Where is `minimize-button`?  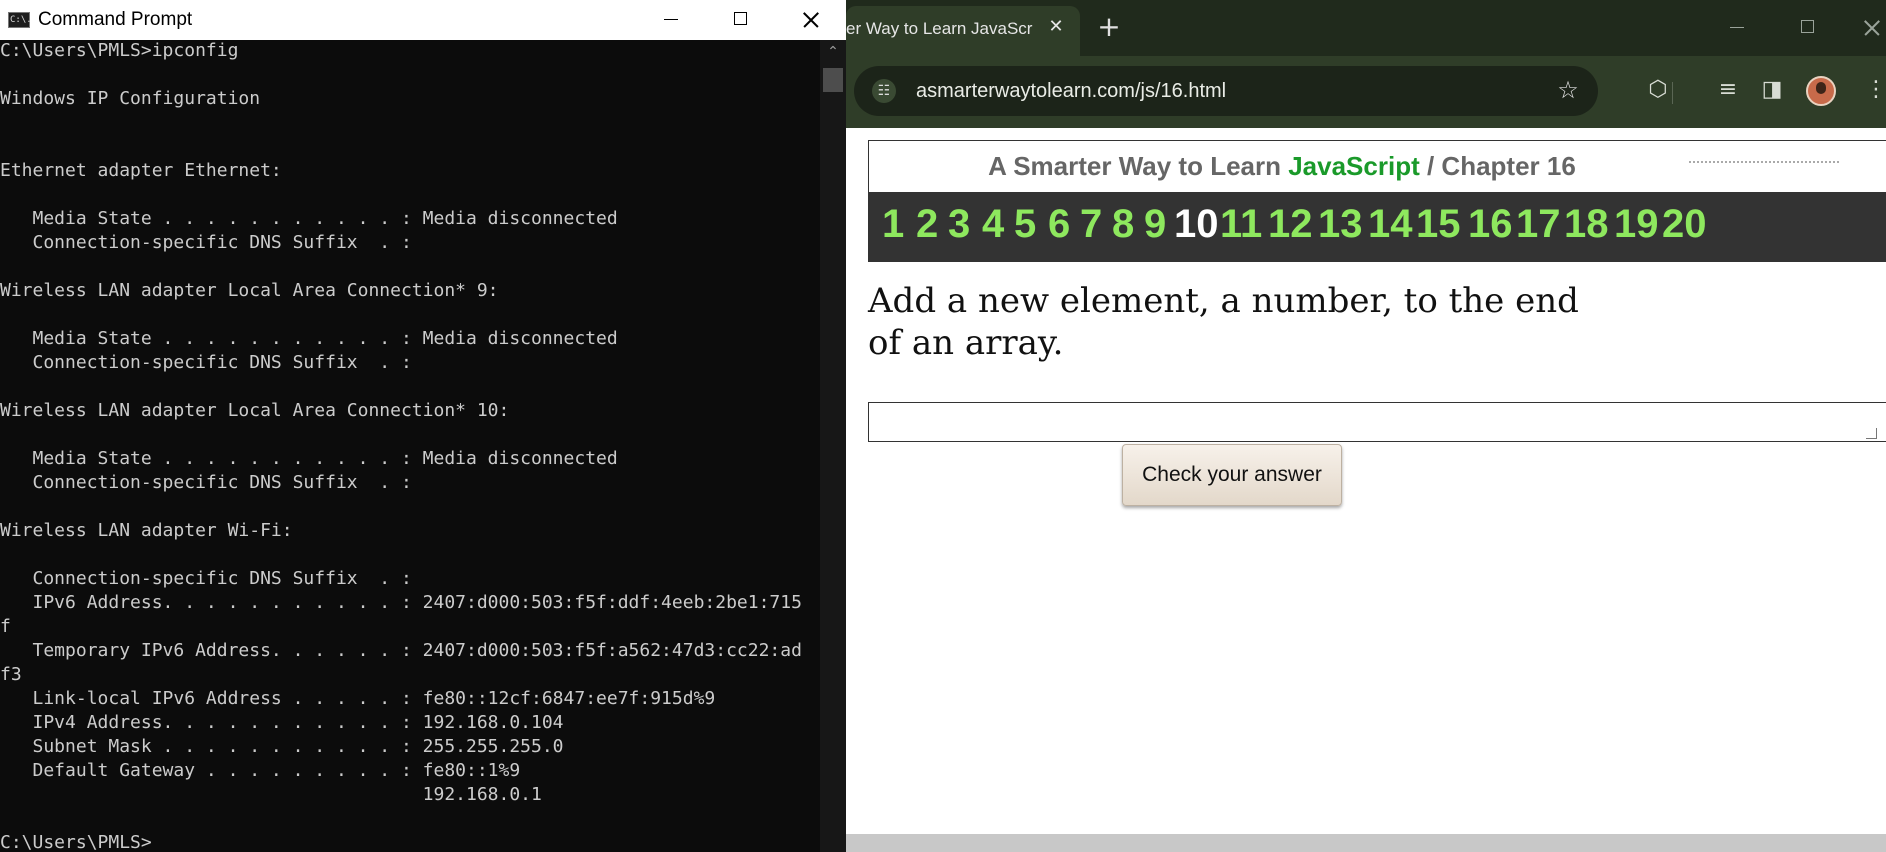 minimize-button is located at coordinates (671, 20).